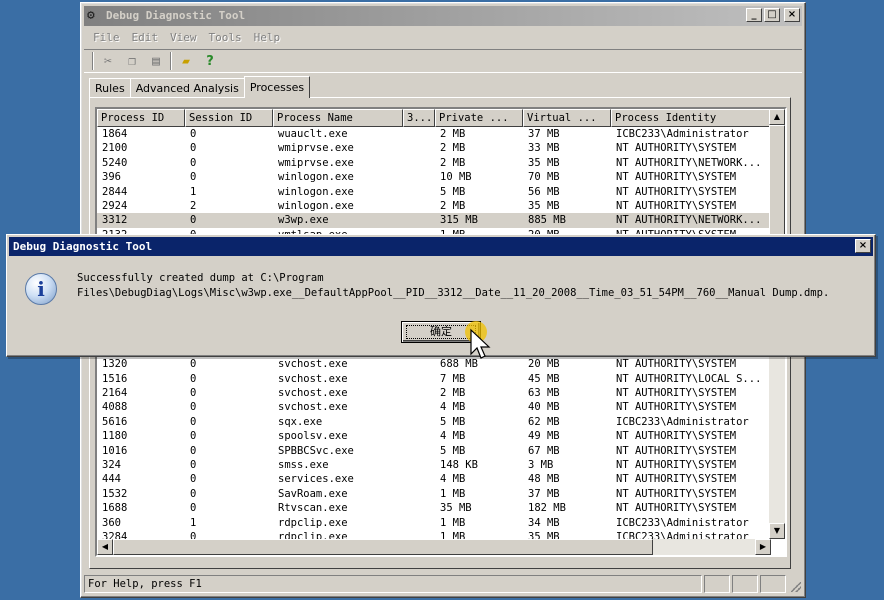 The width and height of the screenshot is (884, 600). Describe the element at coordinates (316, 450) in the screenshot. I see `cell-process-name: SPBBCSvc.exe` at that location.